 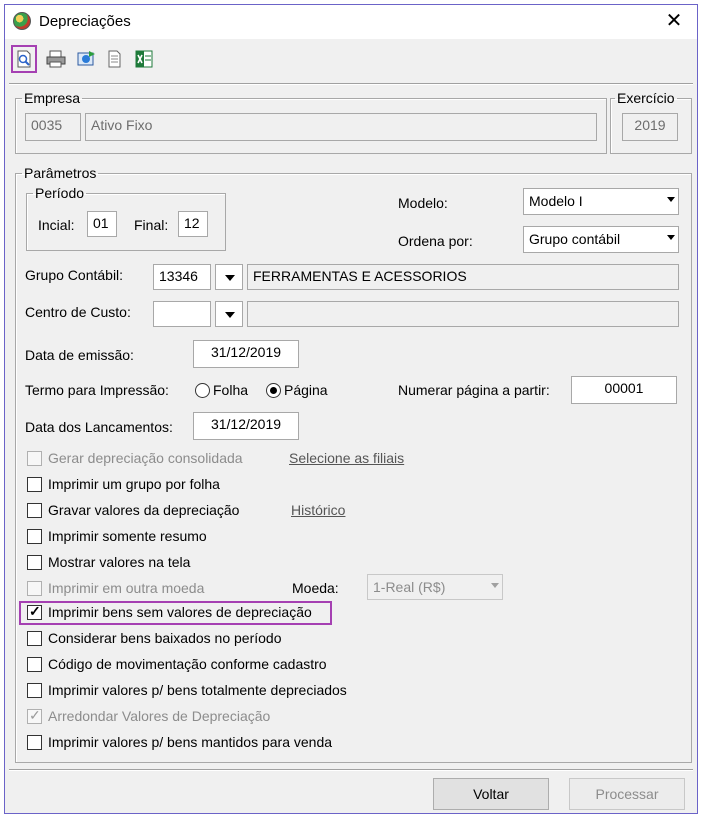 What do you see at coordinates (34, 484) in the screenshot?
I see `checkbox-grupo-por-folha` at bounding box center [34, 484].